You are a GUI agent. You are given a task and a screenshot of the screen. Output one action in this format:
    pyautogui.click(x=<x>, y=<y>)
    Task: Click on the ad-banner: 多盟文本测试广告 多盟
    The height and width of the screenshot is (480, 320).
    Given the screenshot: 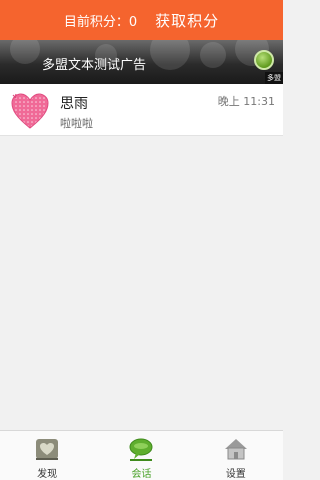 What is the action you would take?
    pyautogui.click(x=141, y=62)
    